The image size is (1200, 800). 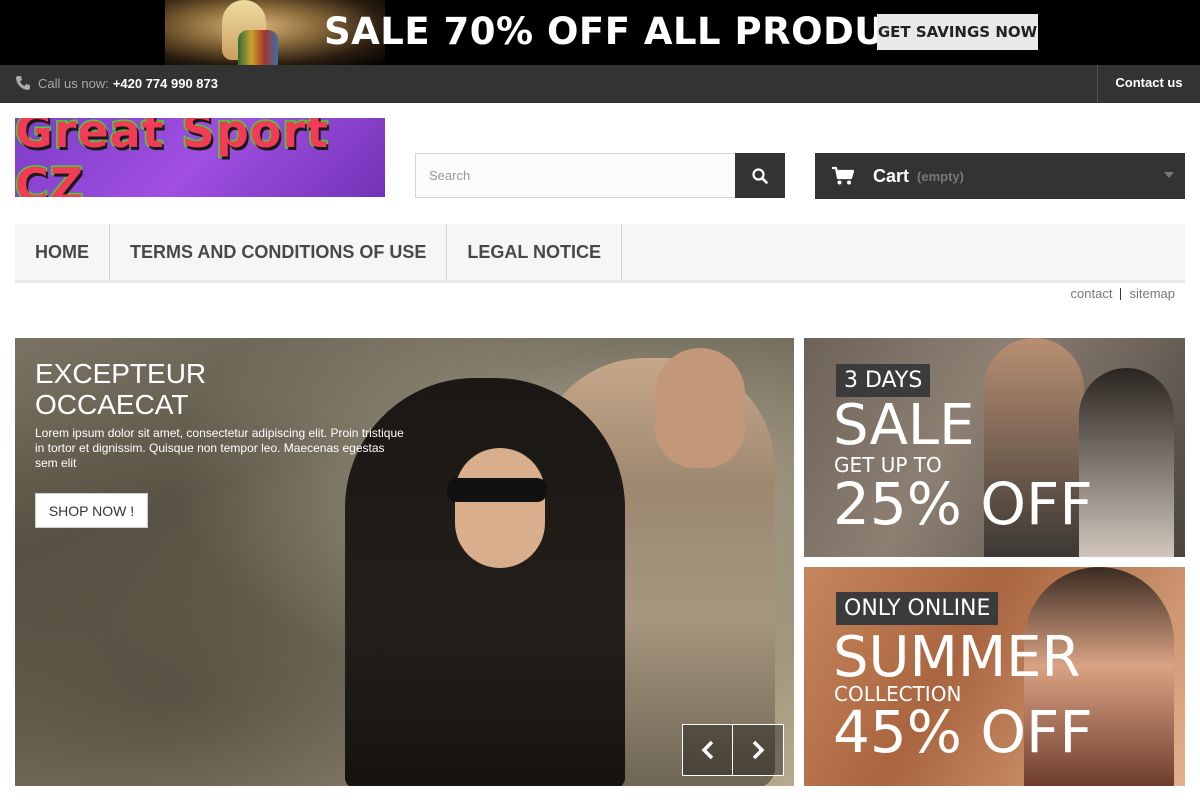 I want to click on slider-prev-button, so click(x=707, y=750).